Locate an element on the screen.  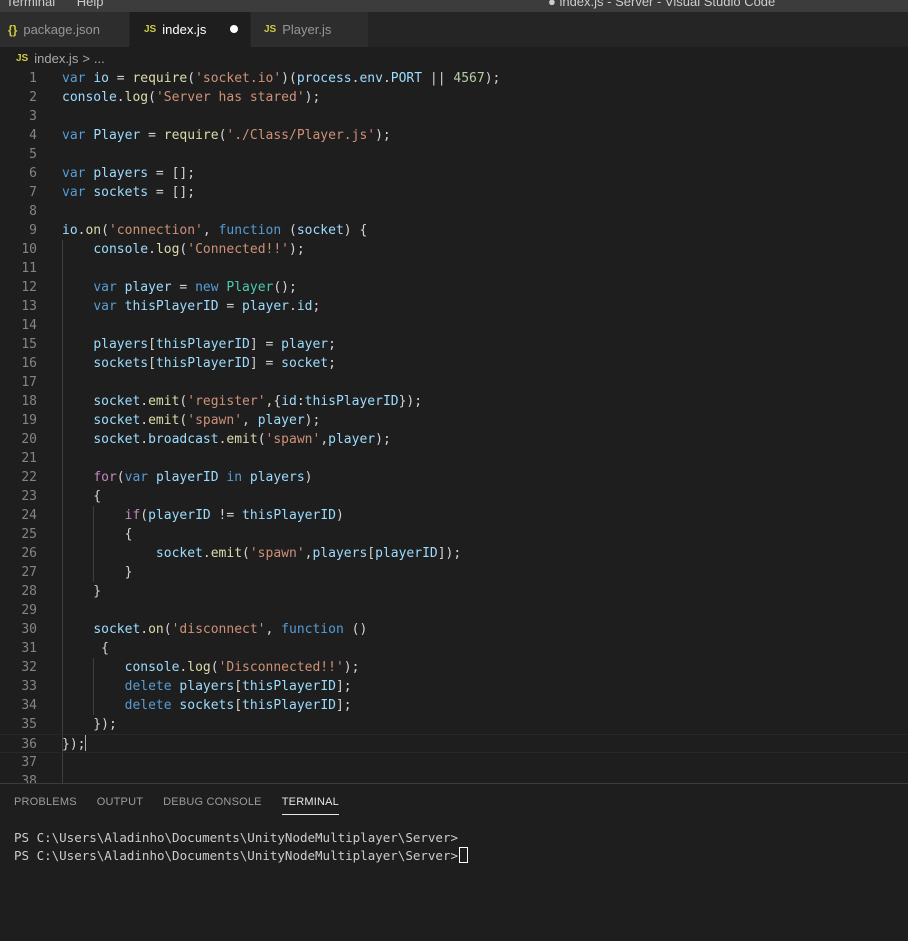
code-token: id is located at coordinates (289, 401).